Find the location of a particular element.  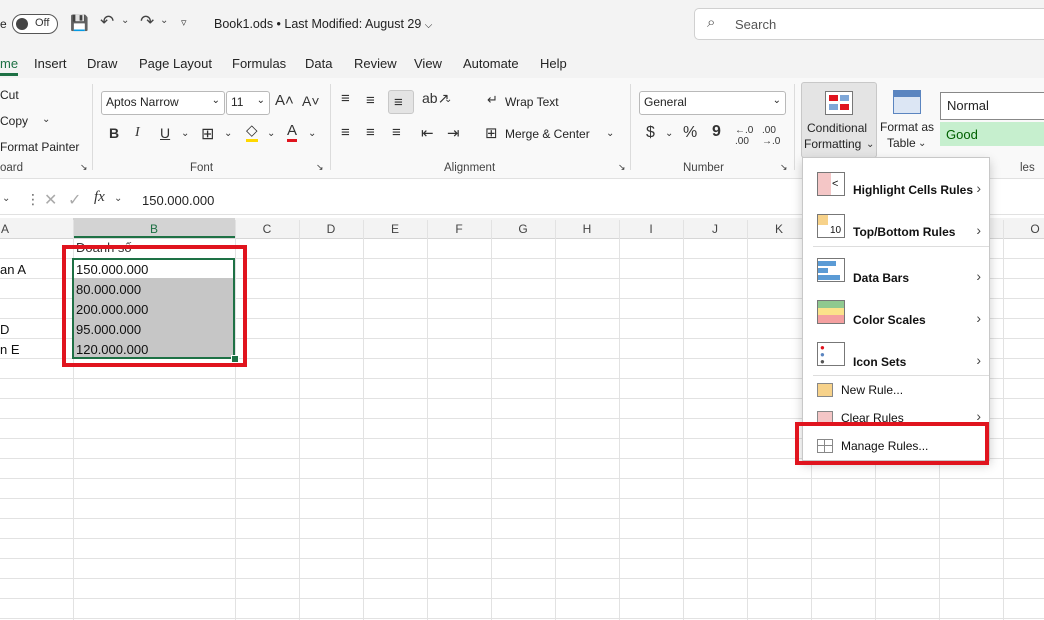

column-header-i: I is located at coordinates (651, 229).